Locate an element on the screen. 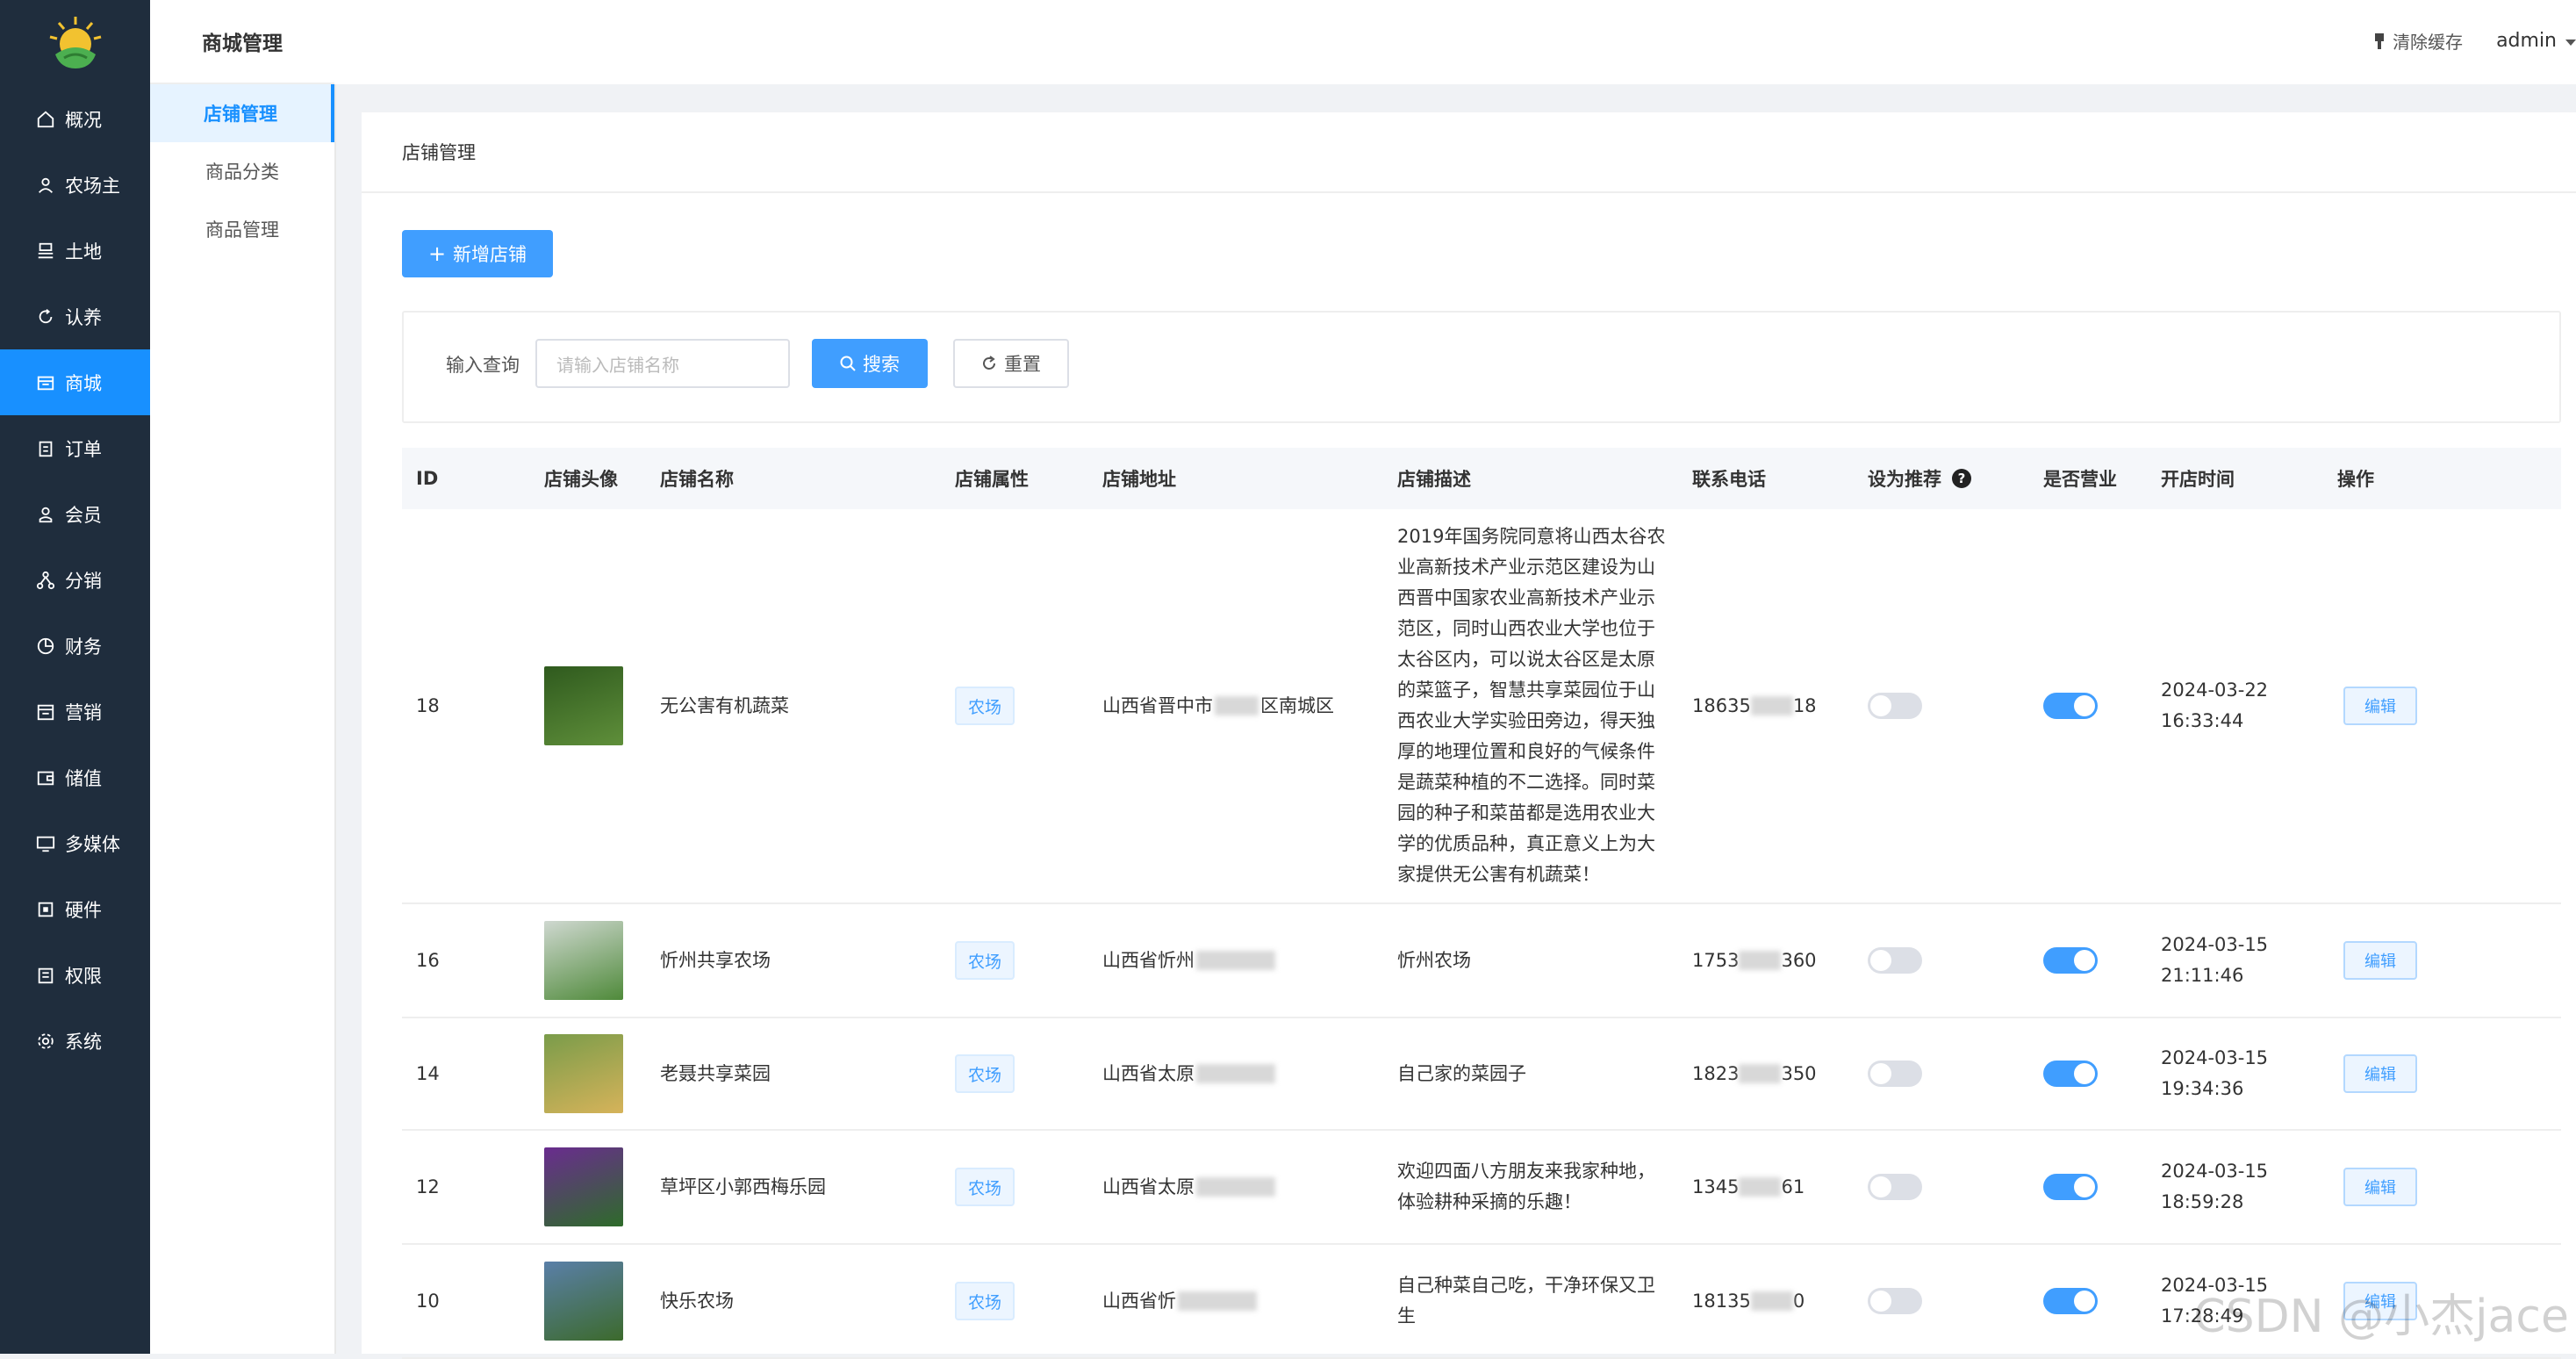 The height and width of the screenshot is (1359, 2576). sidebar-item-label: 财务 is located at coordinates (84, 647).